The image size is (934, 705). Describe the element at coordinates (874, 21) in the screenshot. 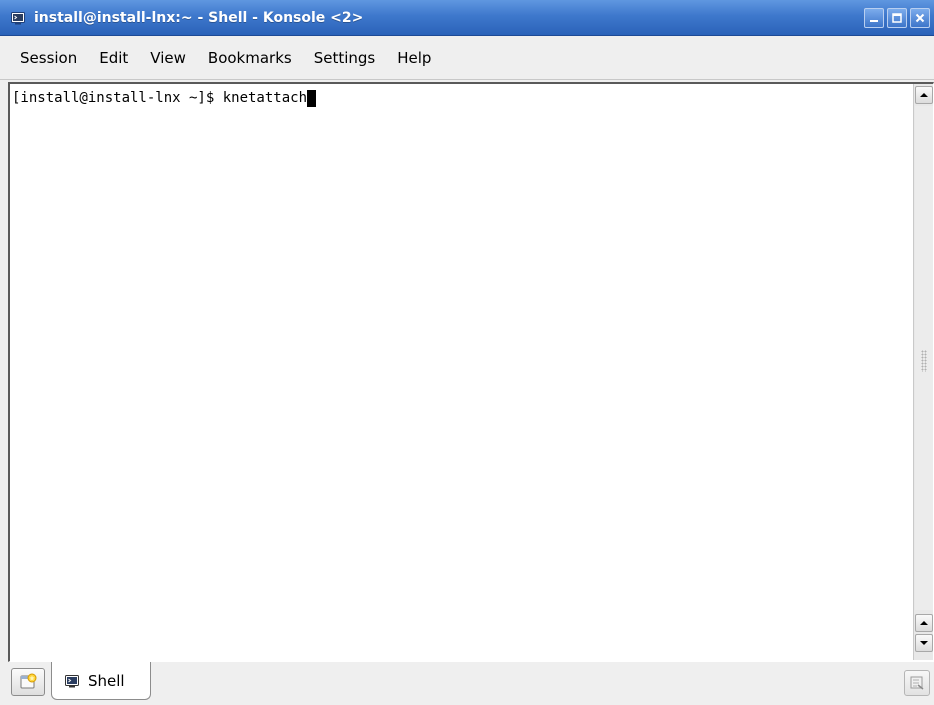

I see `minimize-icon` at that location.